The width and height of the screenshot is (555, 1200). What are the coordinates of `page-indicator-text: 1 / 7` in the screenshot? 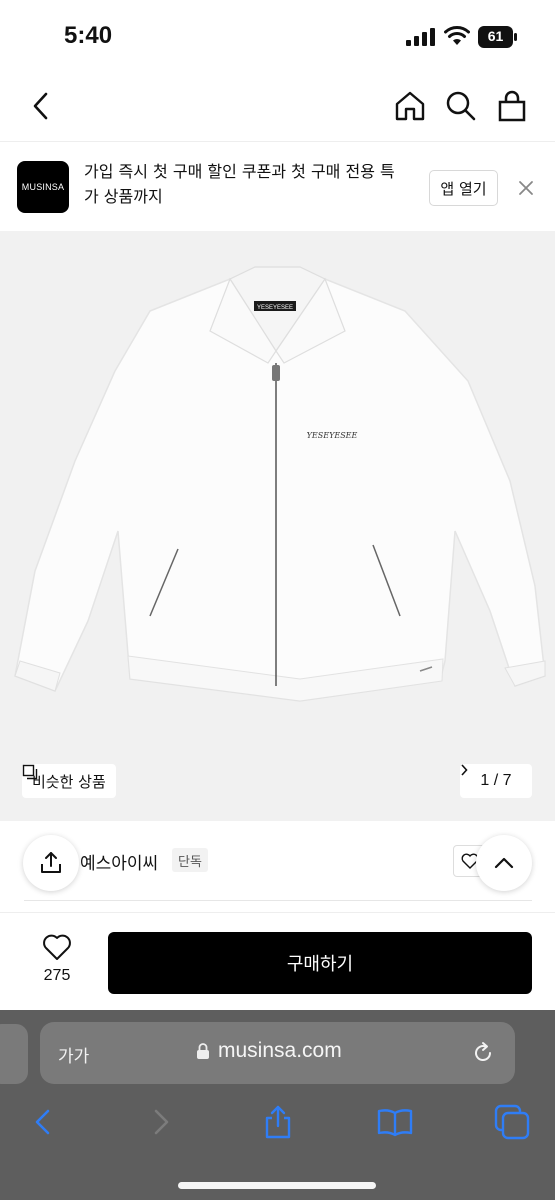 It's located at (496, 780).